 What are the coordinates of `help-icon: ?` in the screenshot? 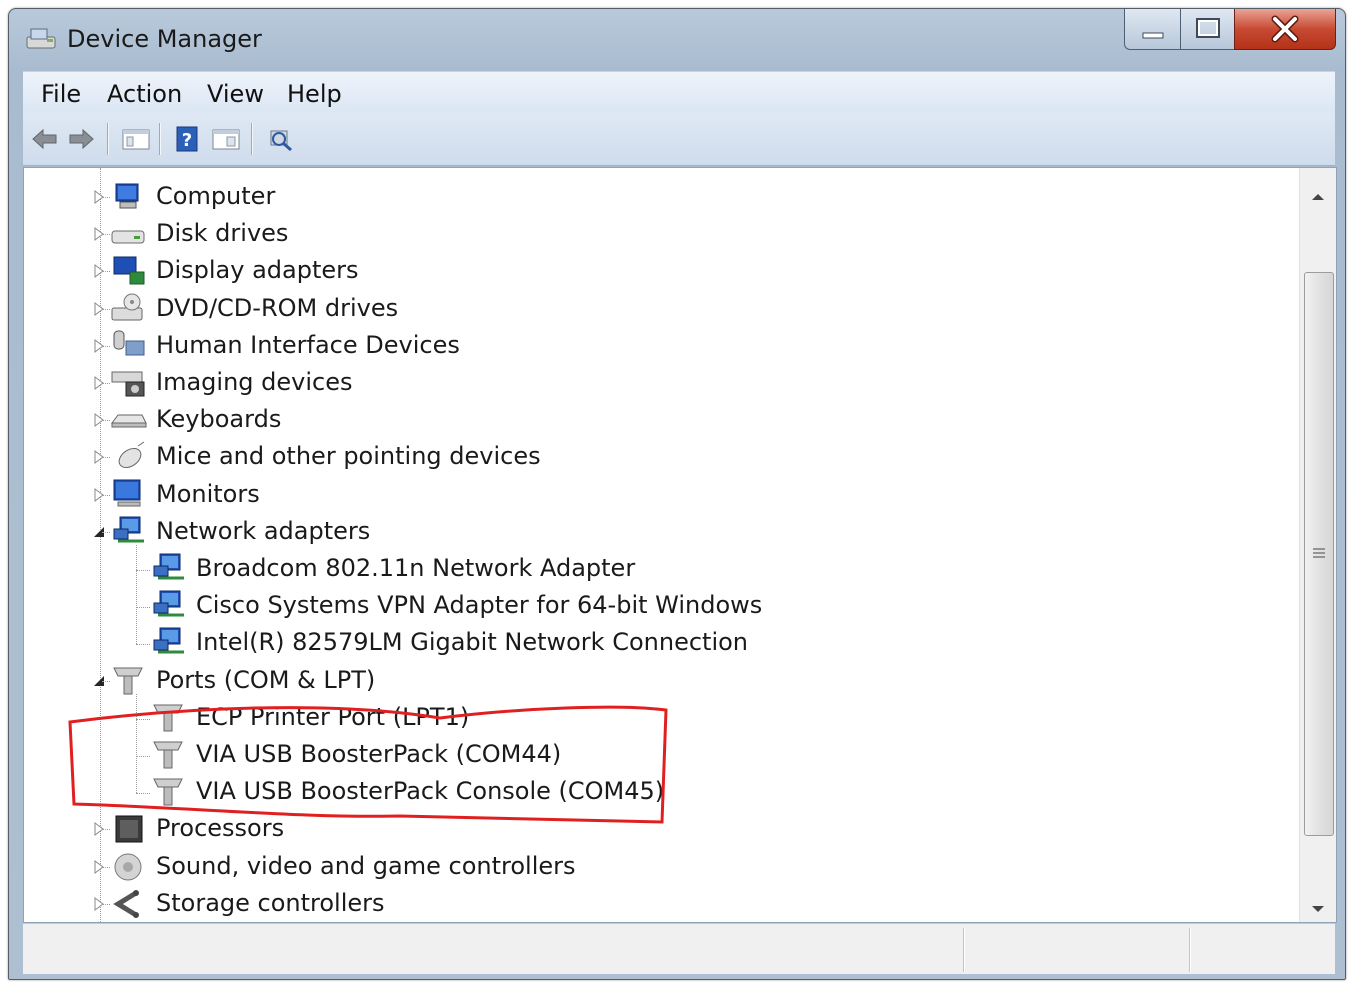 It's located at (188, 139).